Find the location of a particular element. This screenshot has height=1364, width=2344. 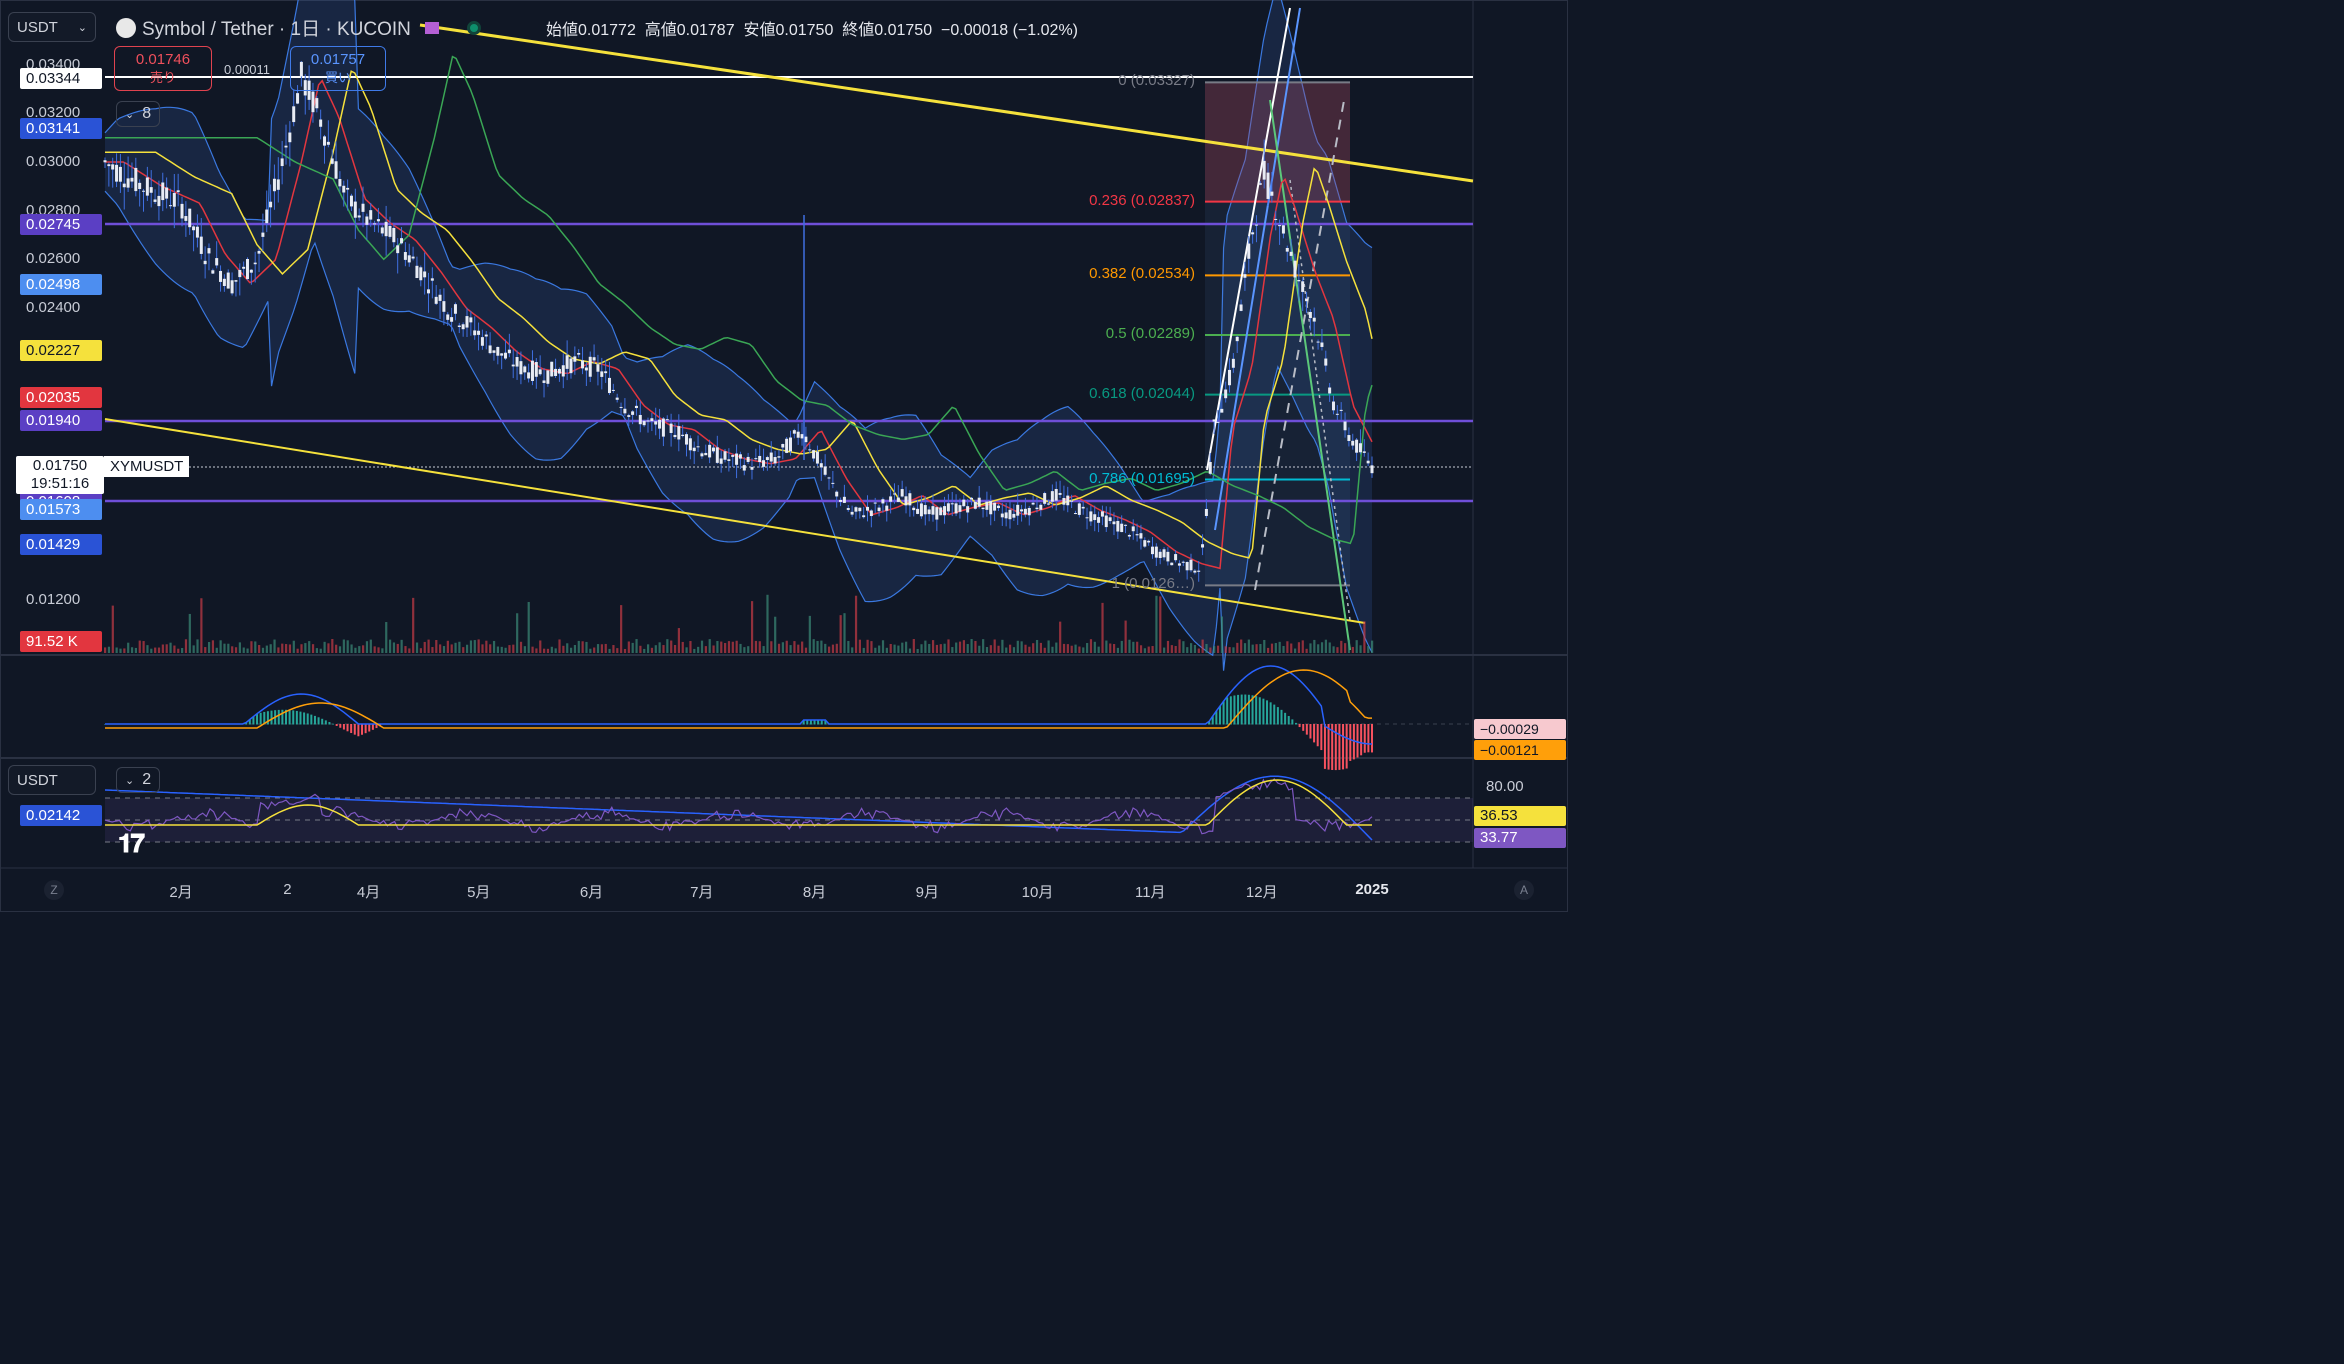

rsi-indicators-toggle: ⌄ 2 is located at coordinates (138, 780).